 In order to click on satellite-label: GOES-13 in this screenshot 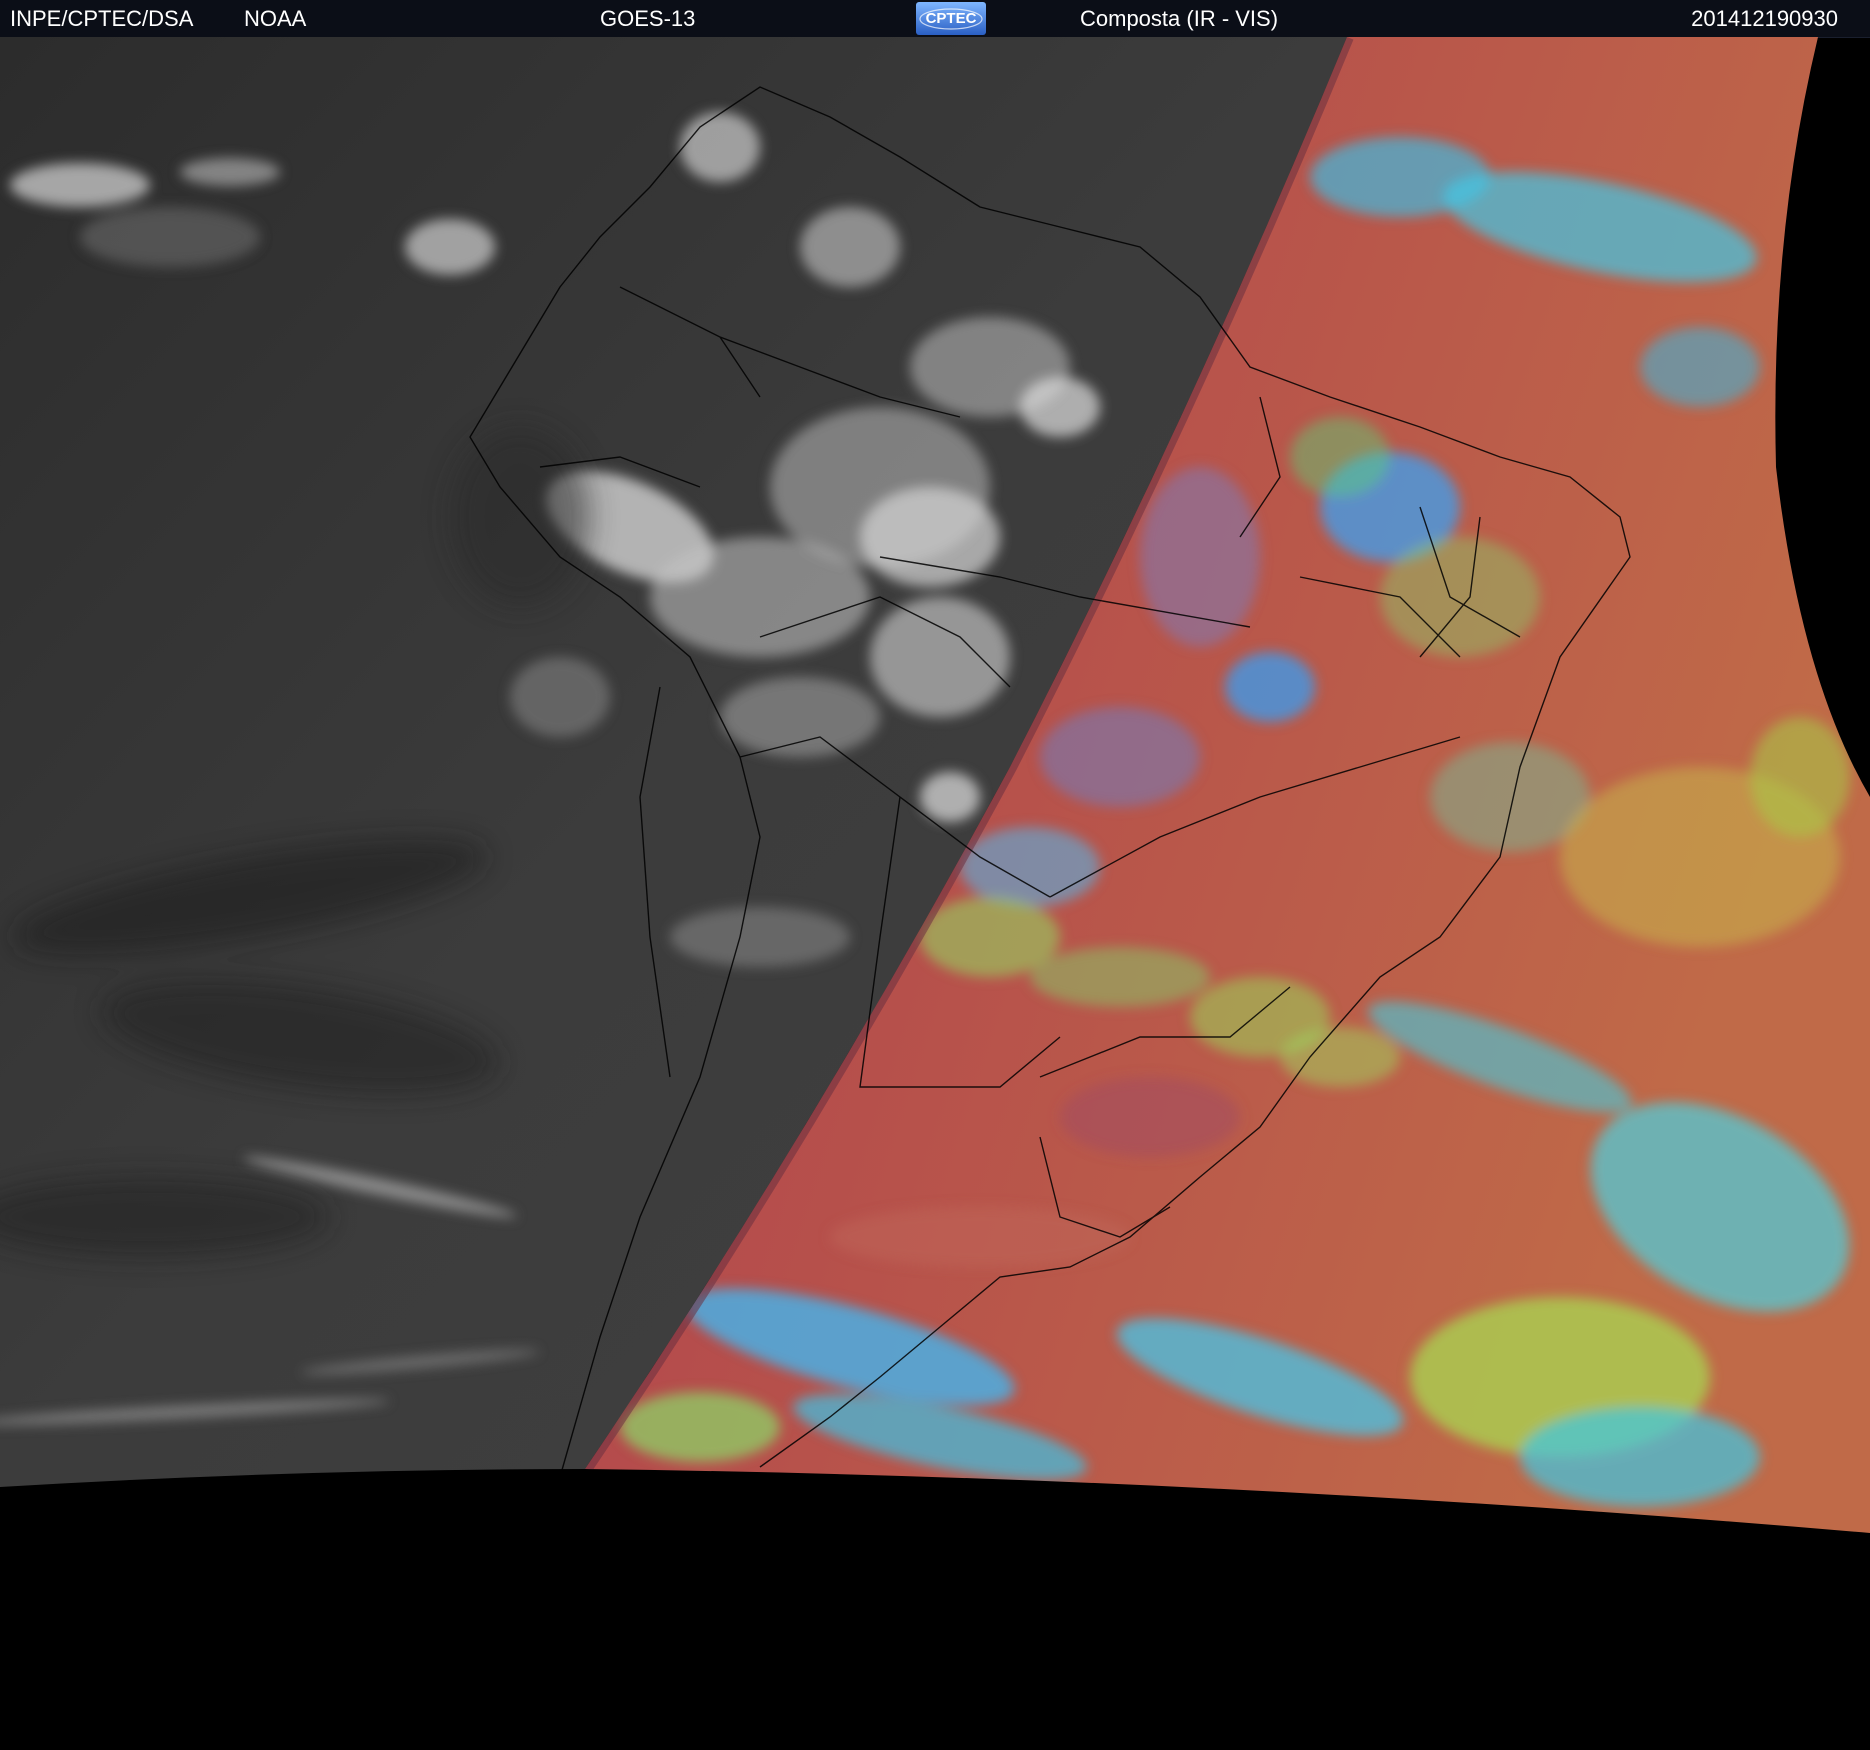, I will do `click(648, 18)`.